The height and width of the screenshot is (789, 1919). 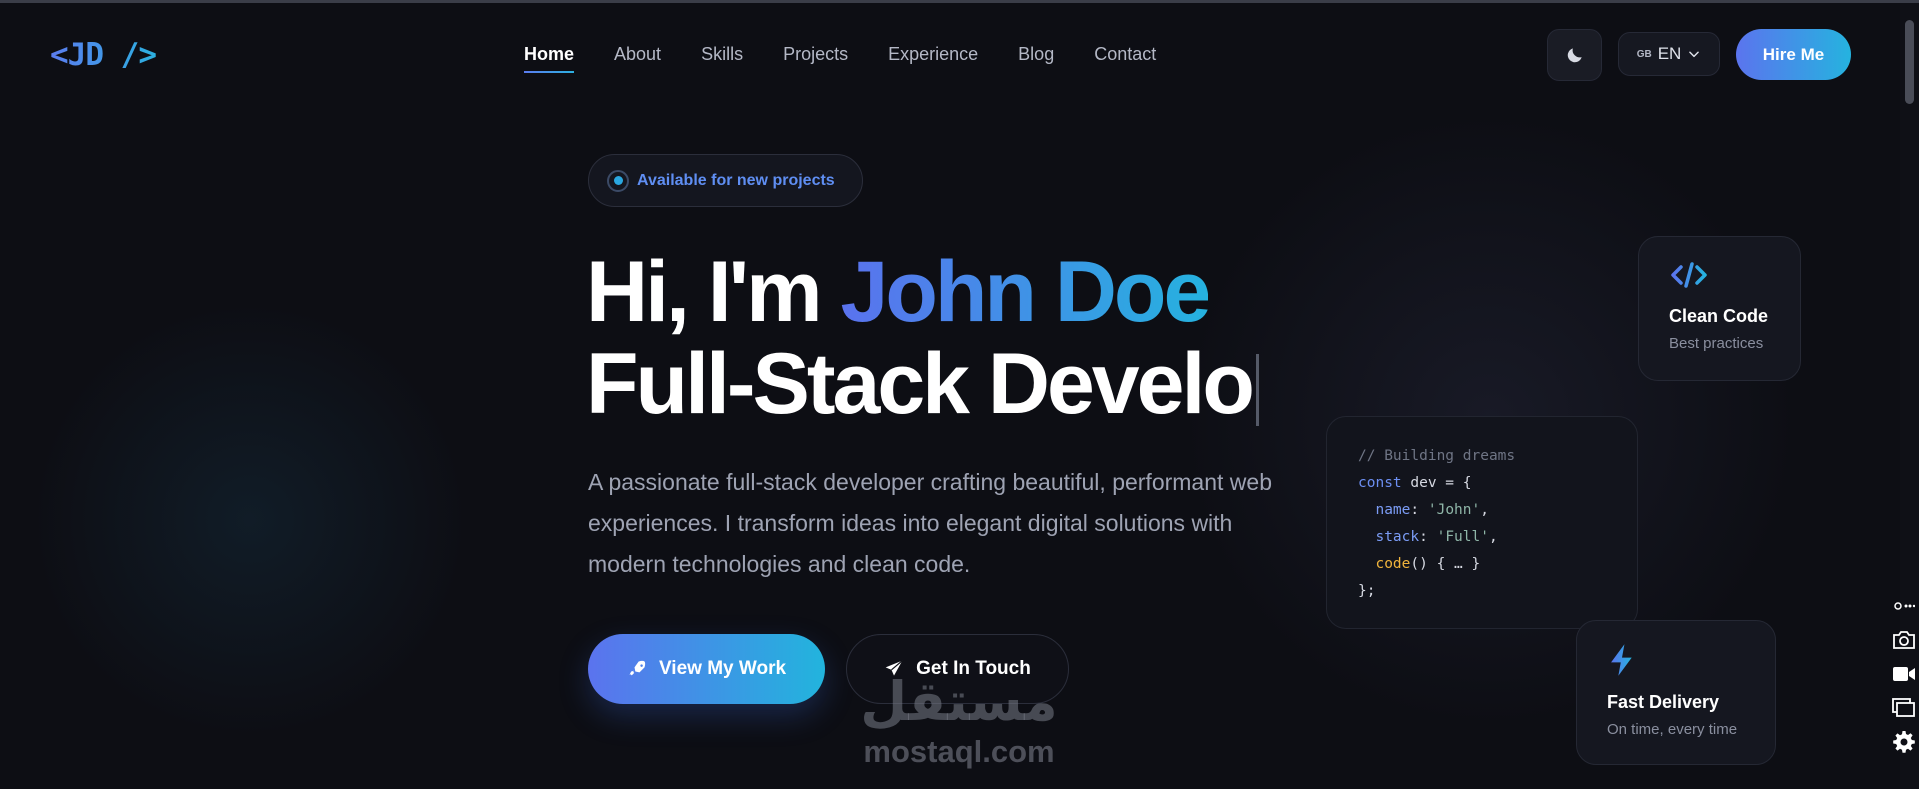 What do you see at coordinates (1694, 54) in the screenshot?
I see `chevron-down-icon` at bounding box center [1694, 54].